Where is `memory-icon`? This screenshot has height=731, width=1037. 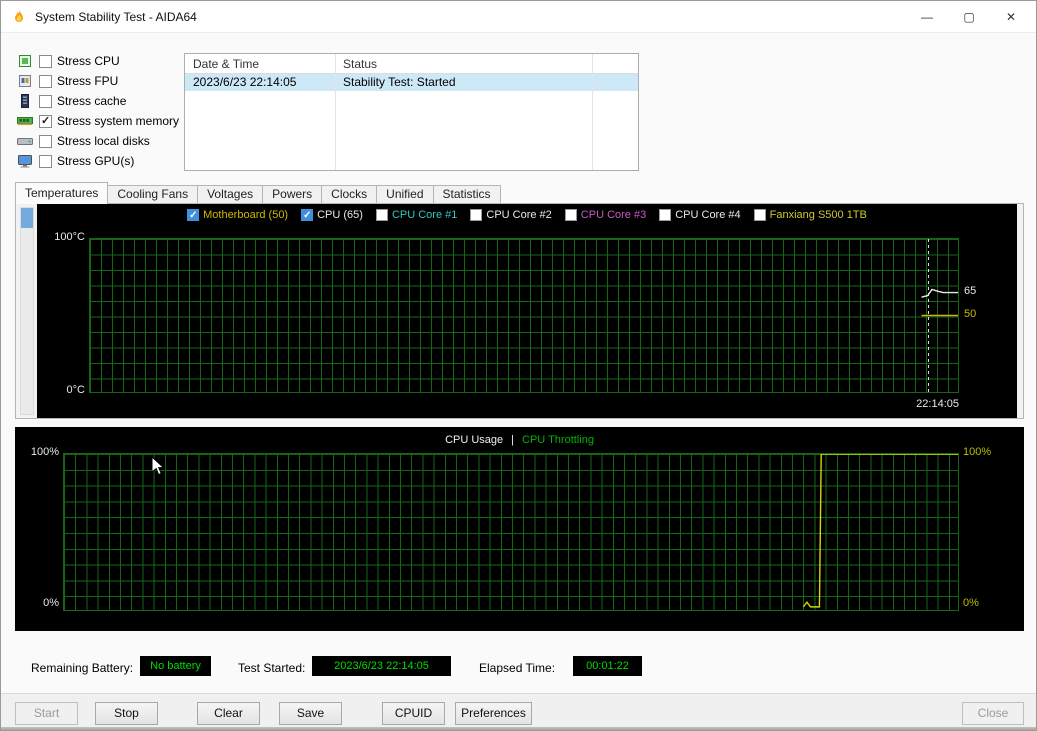 memory-icon is located at coordinates (25, 121).